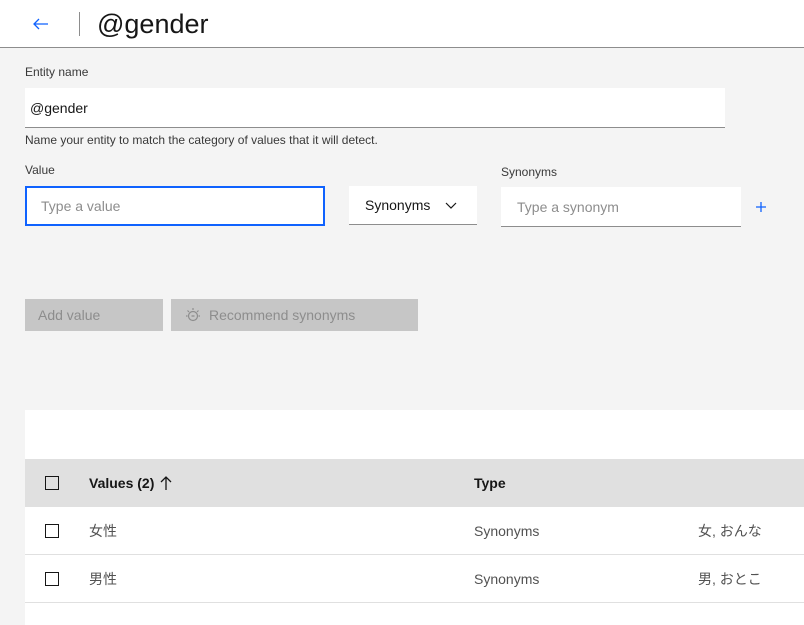 This screenshot has height=625, width=804. Describe the element at coordinates (153, 24) in the screenshot. I see `page-title: @gender` at that location.